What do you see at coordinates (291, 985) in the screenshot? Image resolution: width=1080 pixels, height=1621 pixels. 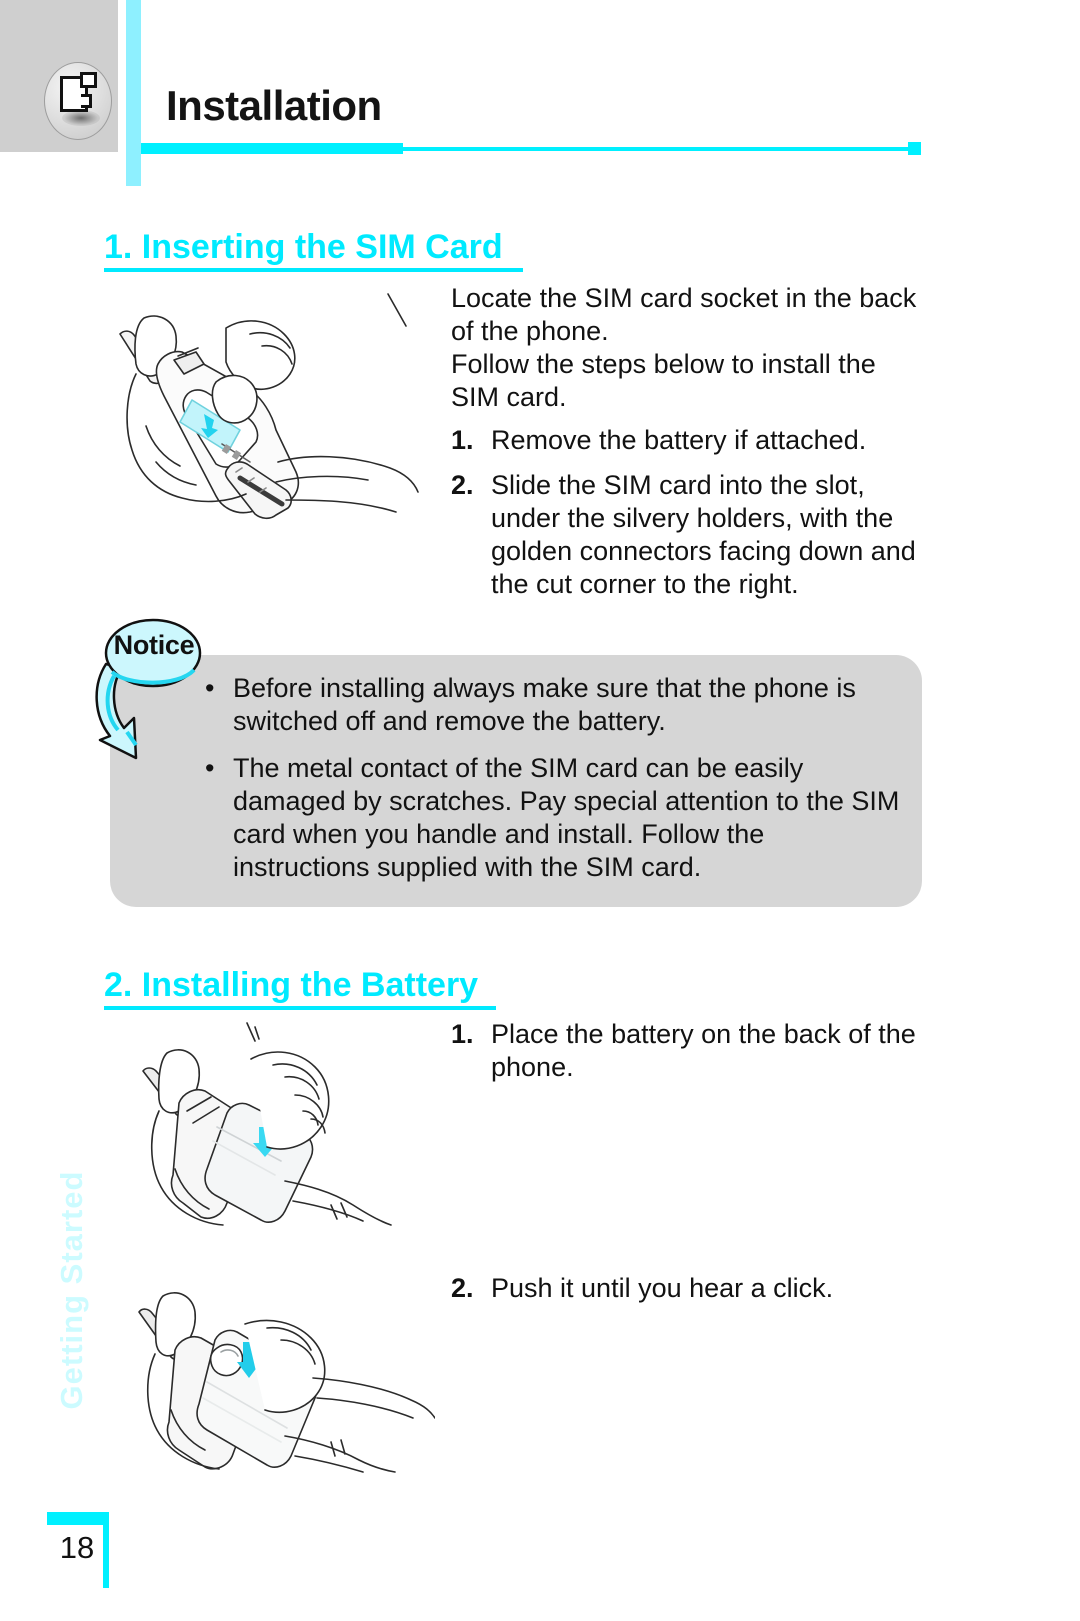 I see `section-heading-installing-battery: 2. Installing the Battery` at bounding box center [291, 985].